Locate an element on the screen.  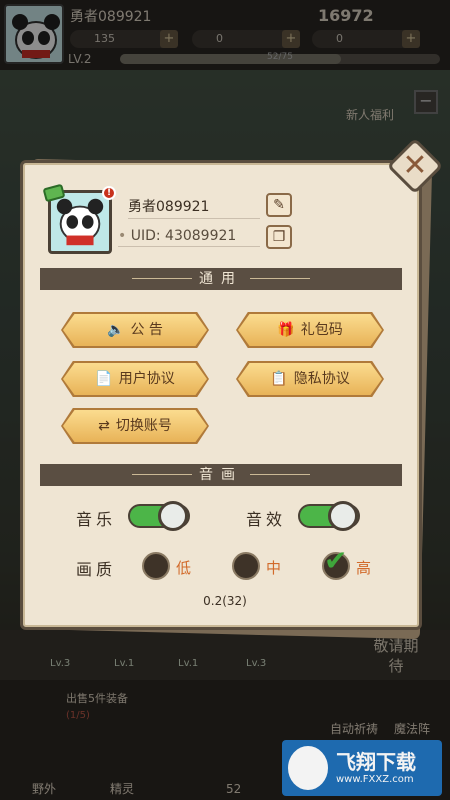
pencil-icon: ✎ is located at coordinates (279, 205).